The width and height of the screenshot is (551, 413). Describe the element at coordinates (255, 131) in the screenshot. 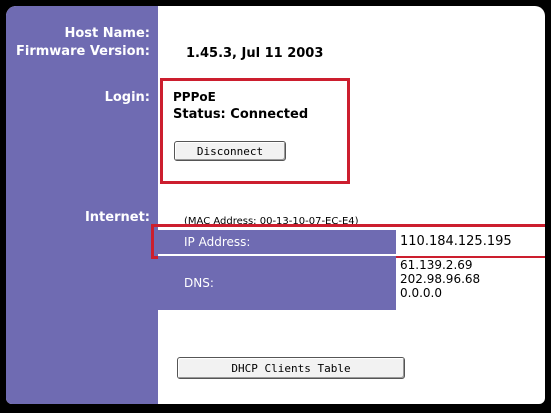

I see `login-highlight-box` at that location.